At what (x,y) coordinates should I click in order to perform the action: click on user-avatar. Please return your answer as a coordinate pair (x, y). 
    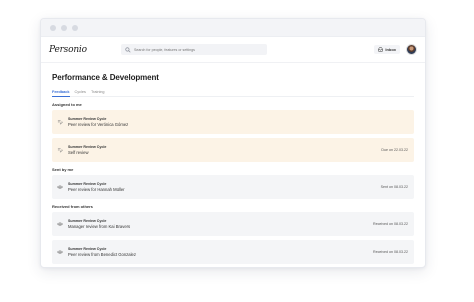
    Looking at the image, I should click on (411, 49).